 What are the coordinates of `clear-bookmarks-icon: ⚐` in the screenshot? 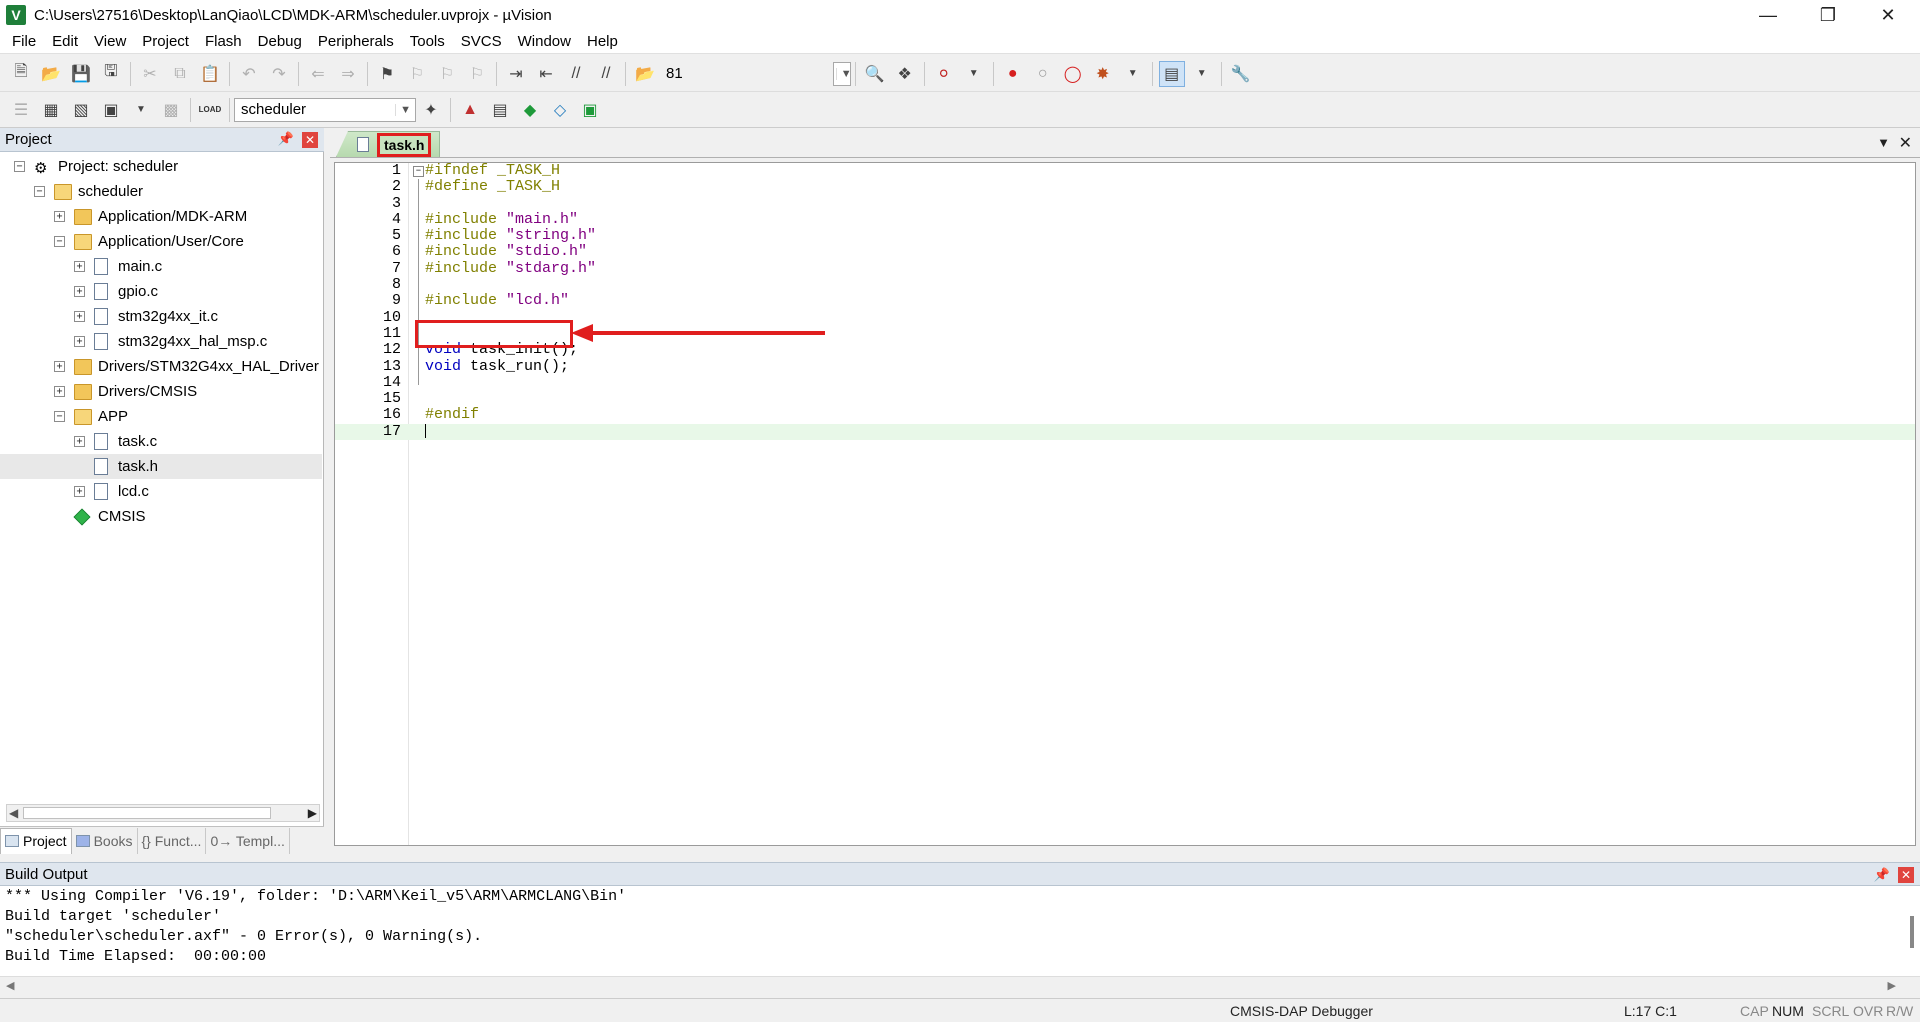 It's located at (477, 74).